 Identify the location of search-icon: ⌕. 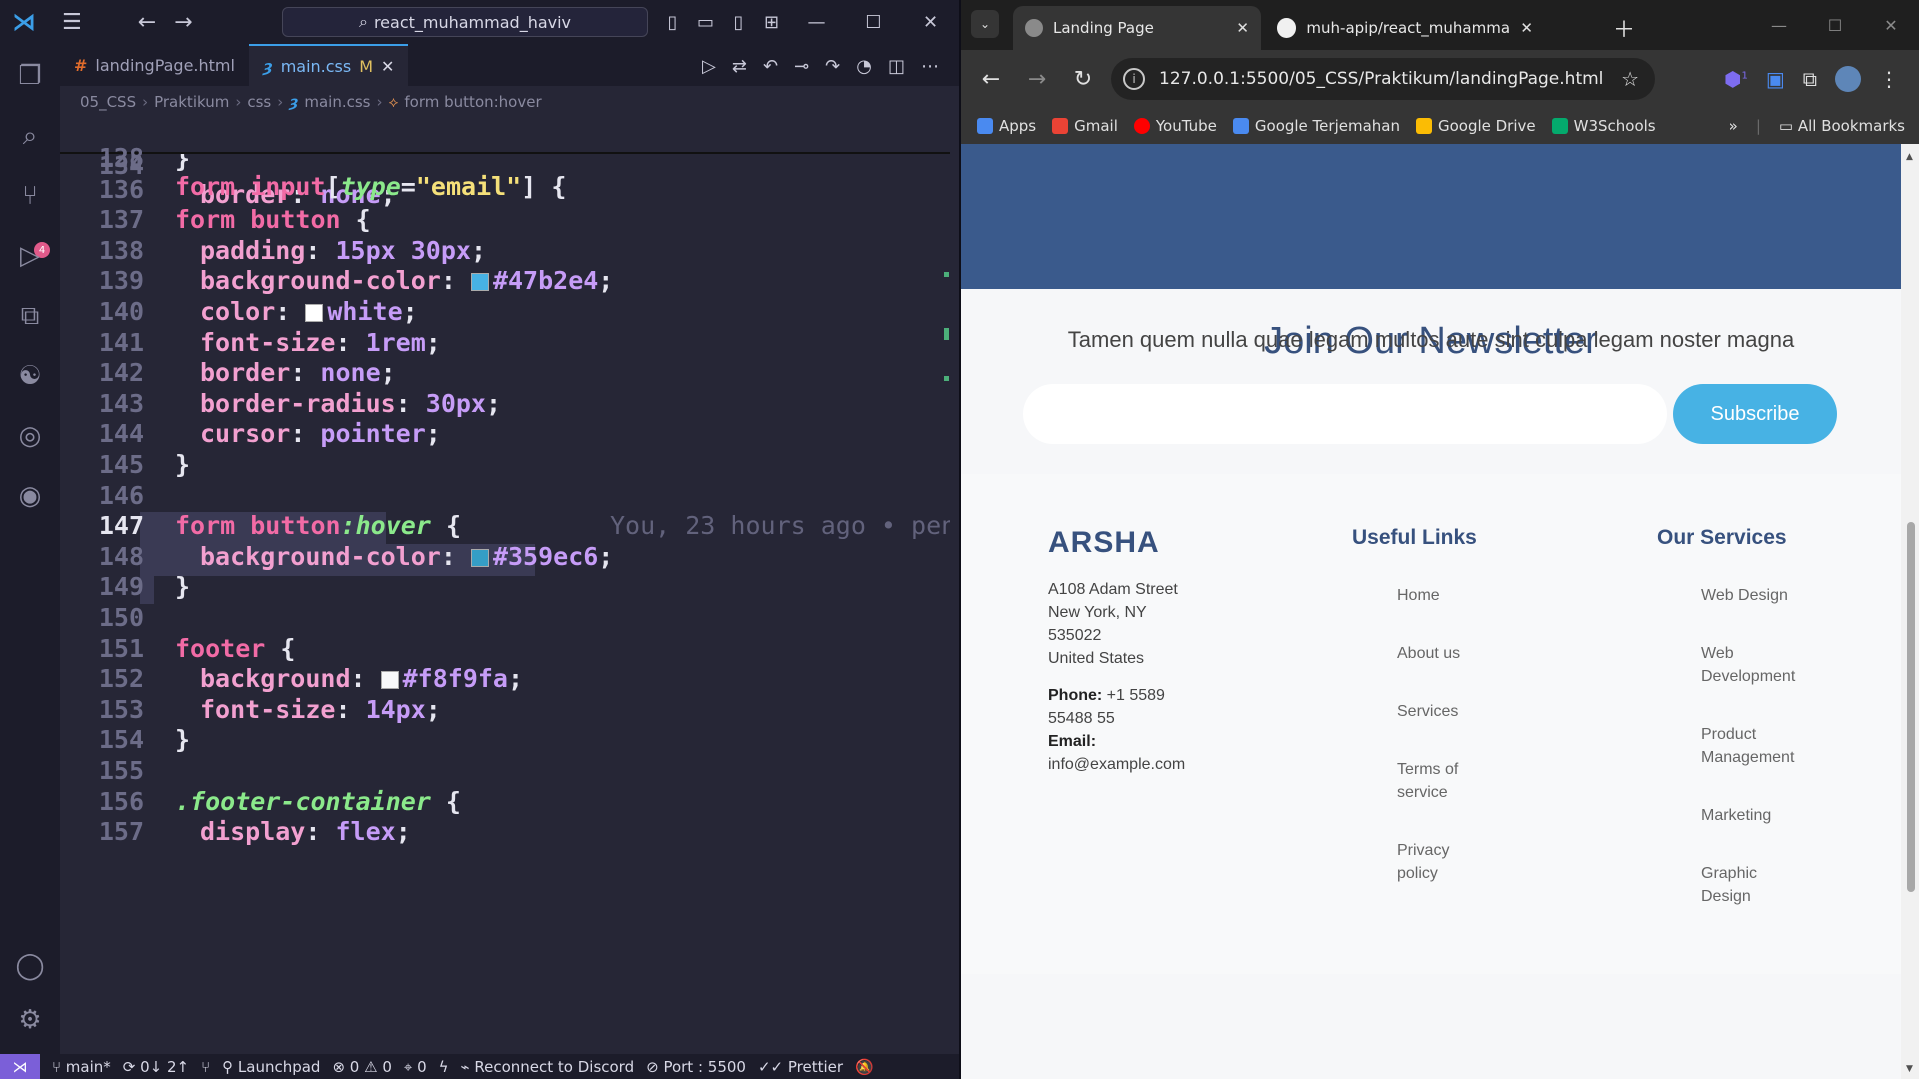
(30, 136).